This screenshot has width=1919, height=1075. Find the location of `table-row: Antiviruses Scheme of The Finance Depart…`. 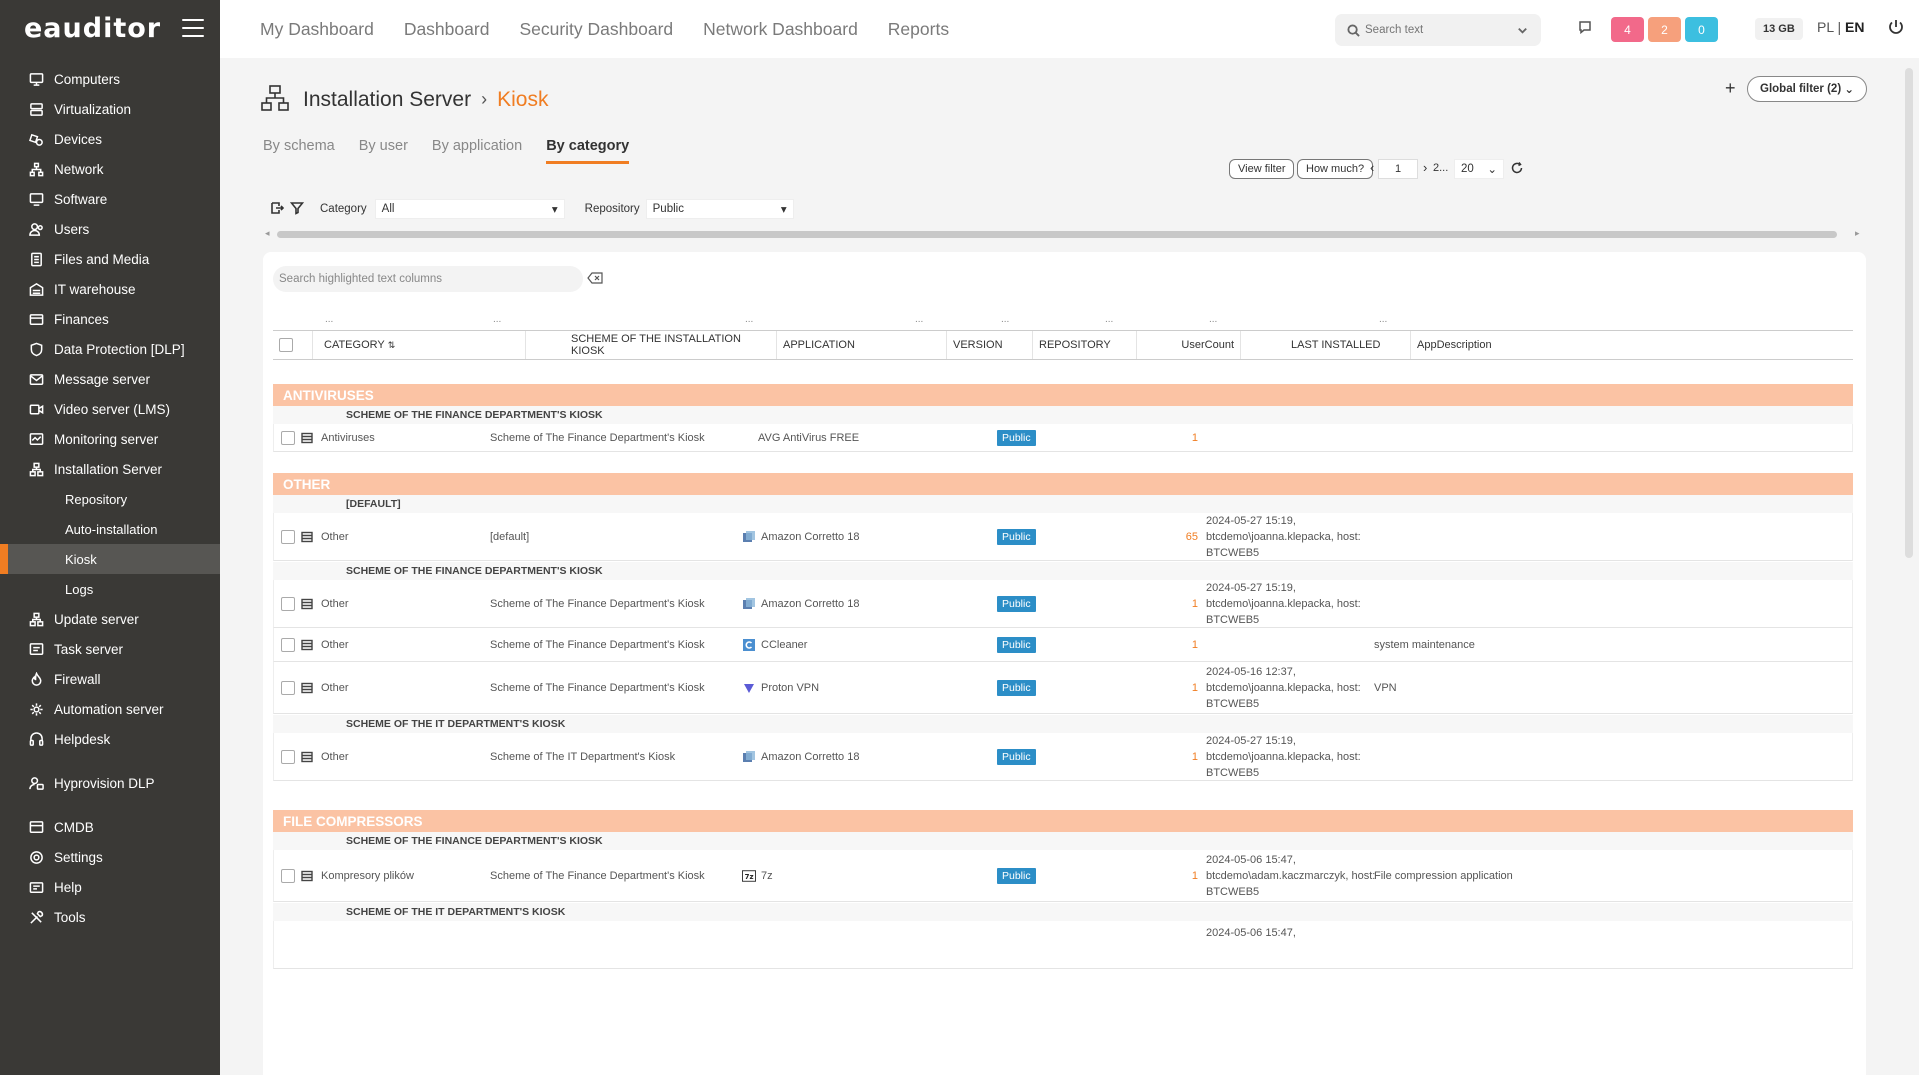

table-row: Antiviruses Scheme of The Finance Depart… is located at coordinates (1063, 438).